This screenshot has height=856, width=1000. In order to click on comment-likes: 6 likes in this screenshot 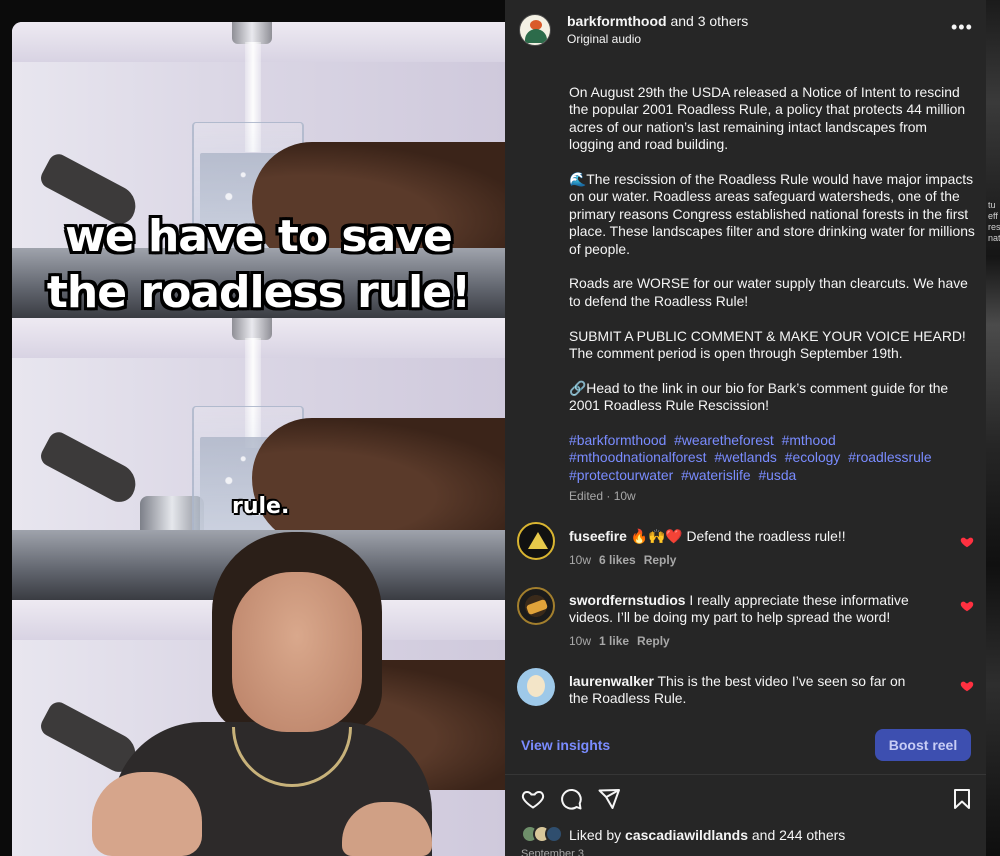, I will do `click(617, 560)`.